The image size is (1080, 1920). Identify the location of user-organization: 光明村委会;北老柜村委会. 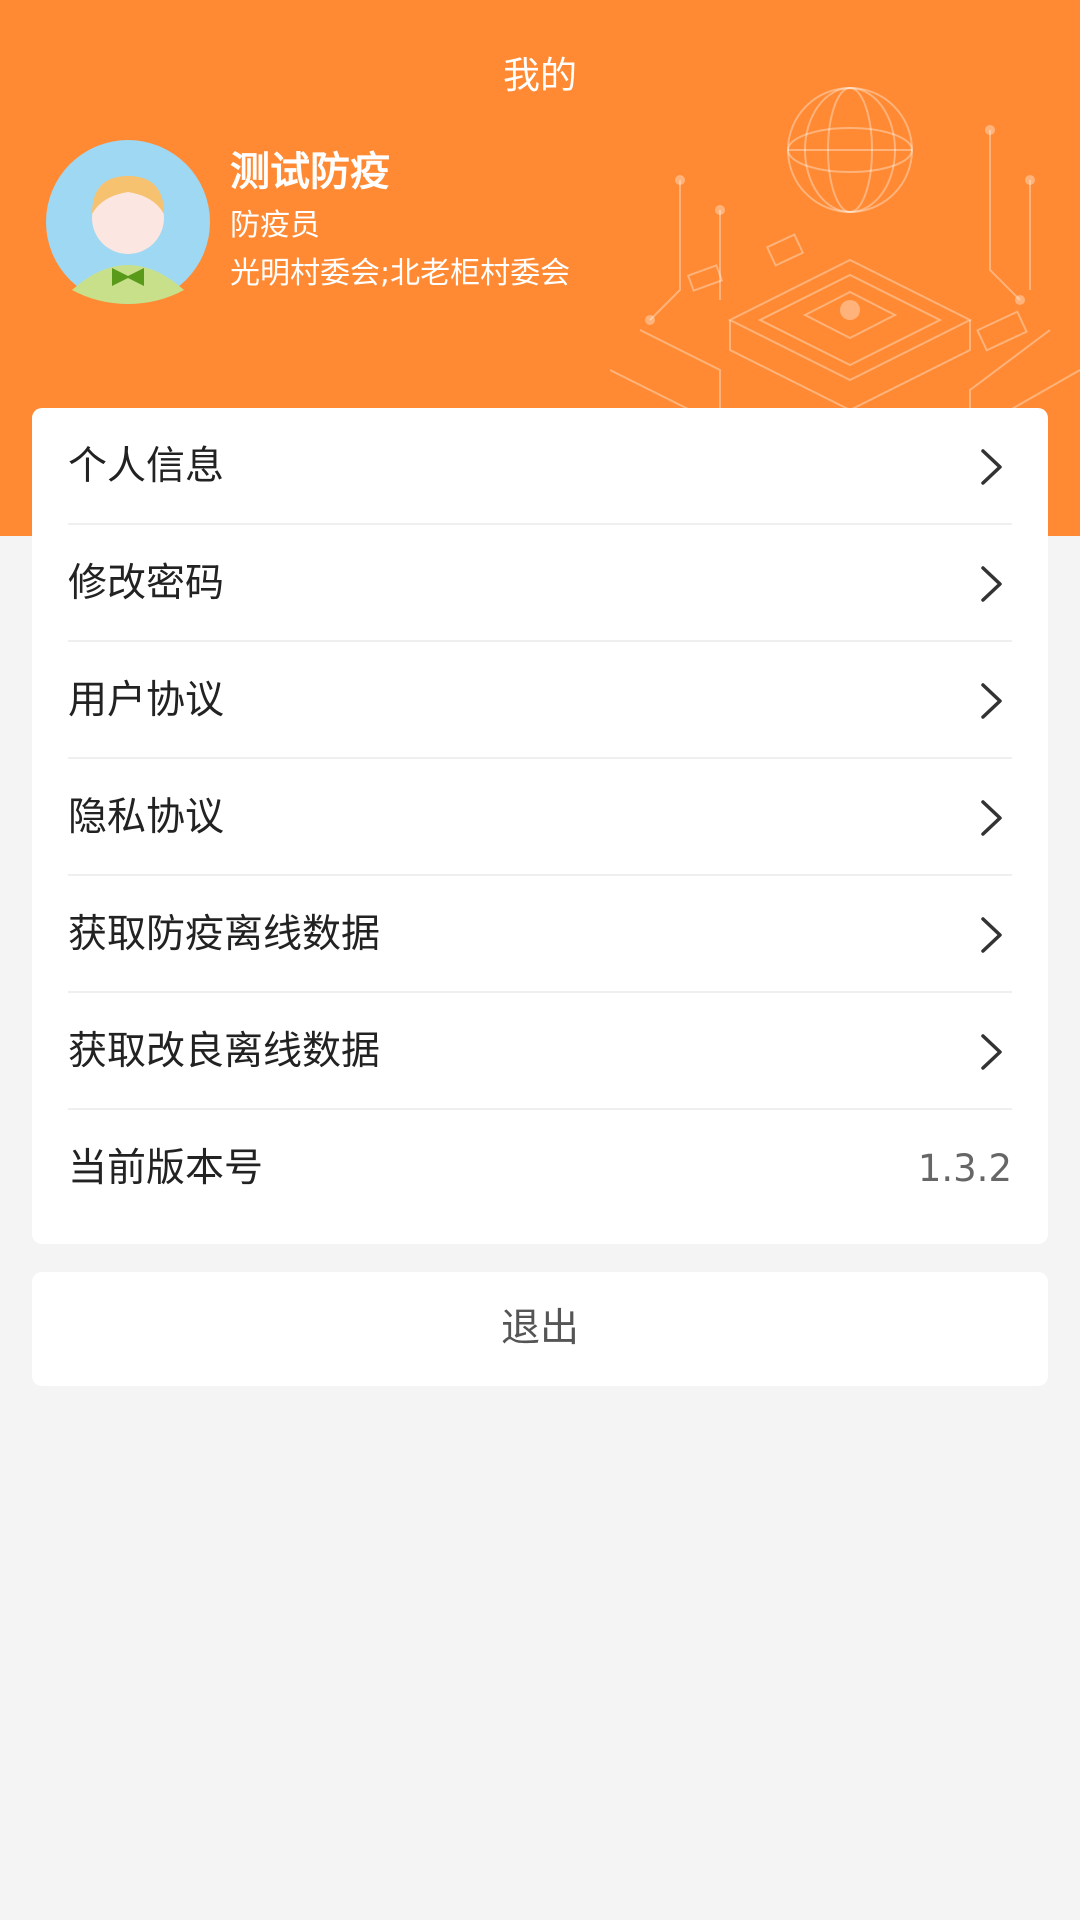
(400, 273).